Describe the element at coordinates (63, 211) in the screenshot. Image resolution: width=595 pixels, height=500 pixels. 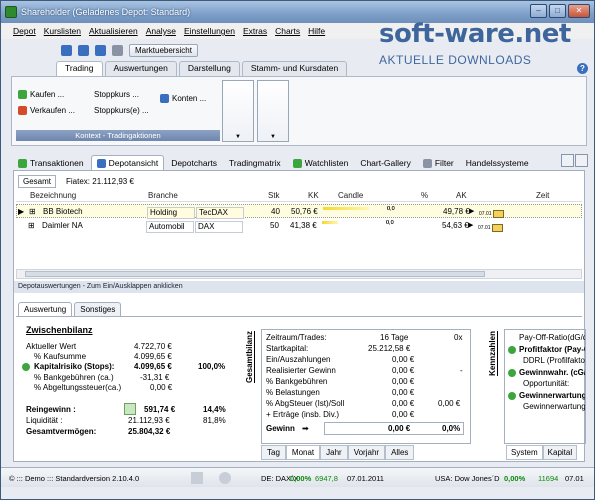
I see `row-name: BB Biotech` at that location.